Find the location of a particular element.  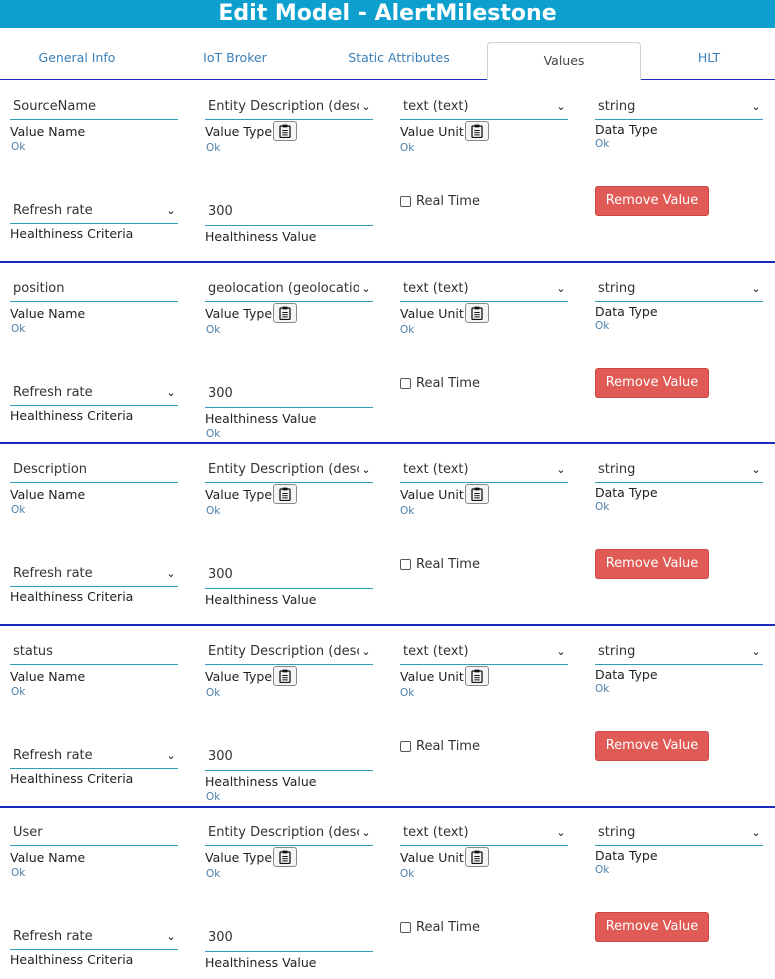

value-unit-text: text (text) is located at coordinates (436, 106).